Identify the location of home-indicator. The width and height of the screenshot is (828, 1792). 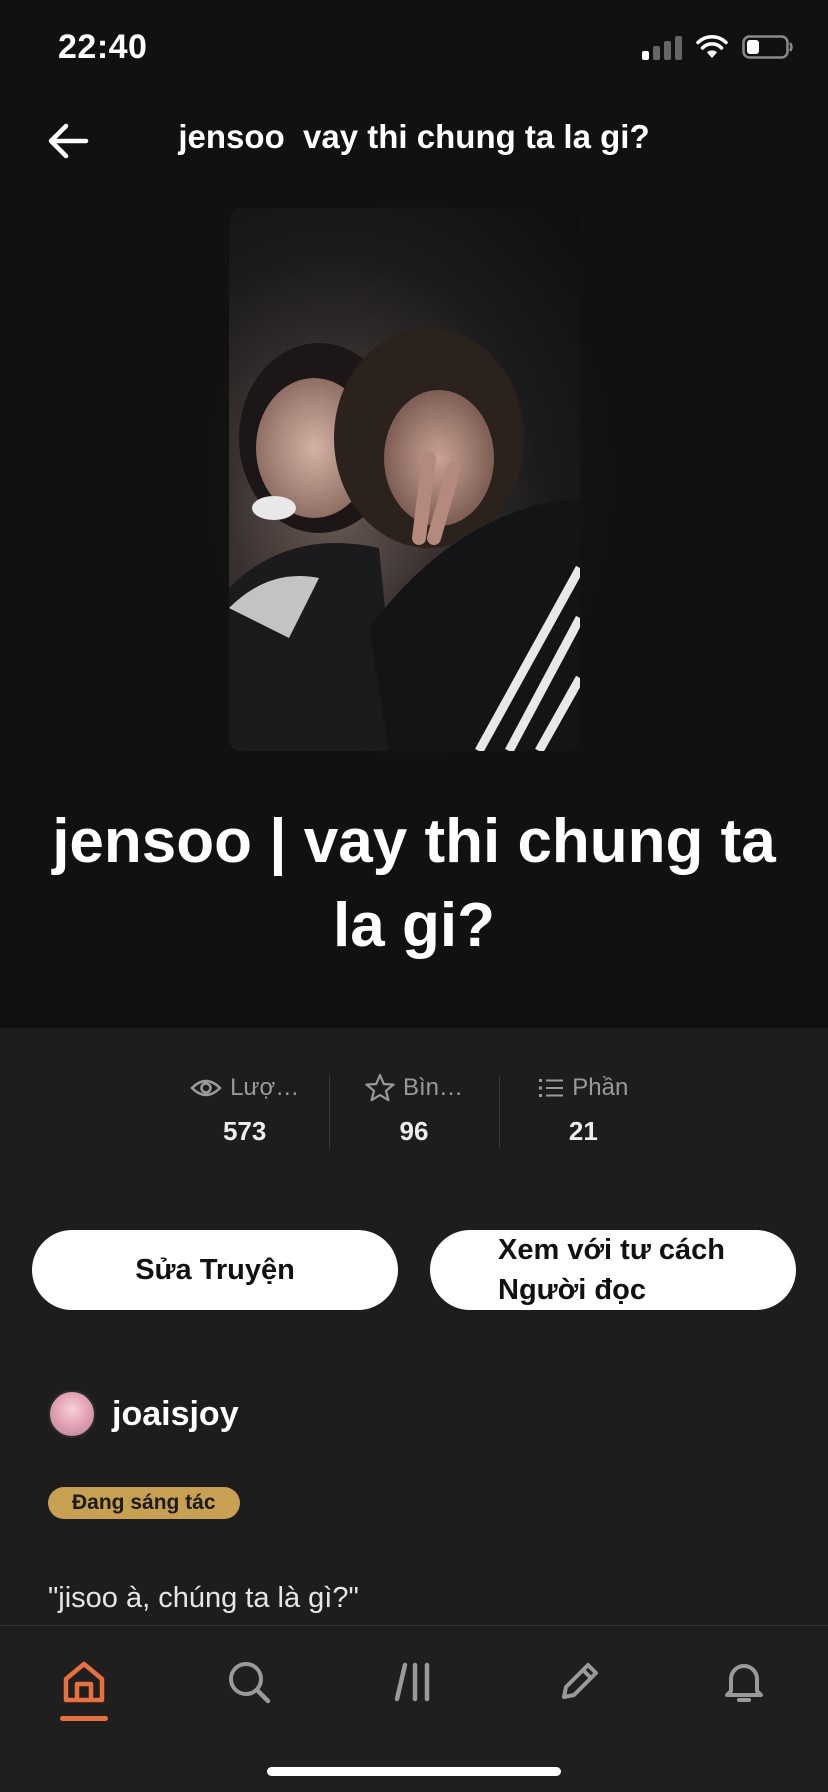
(414, 1771).